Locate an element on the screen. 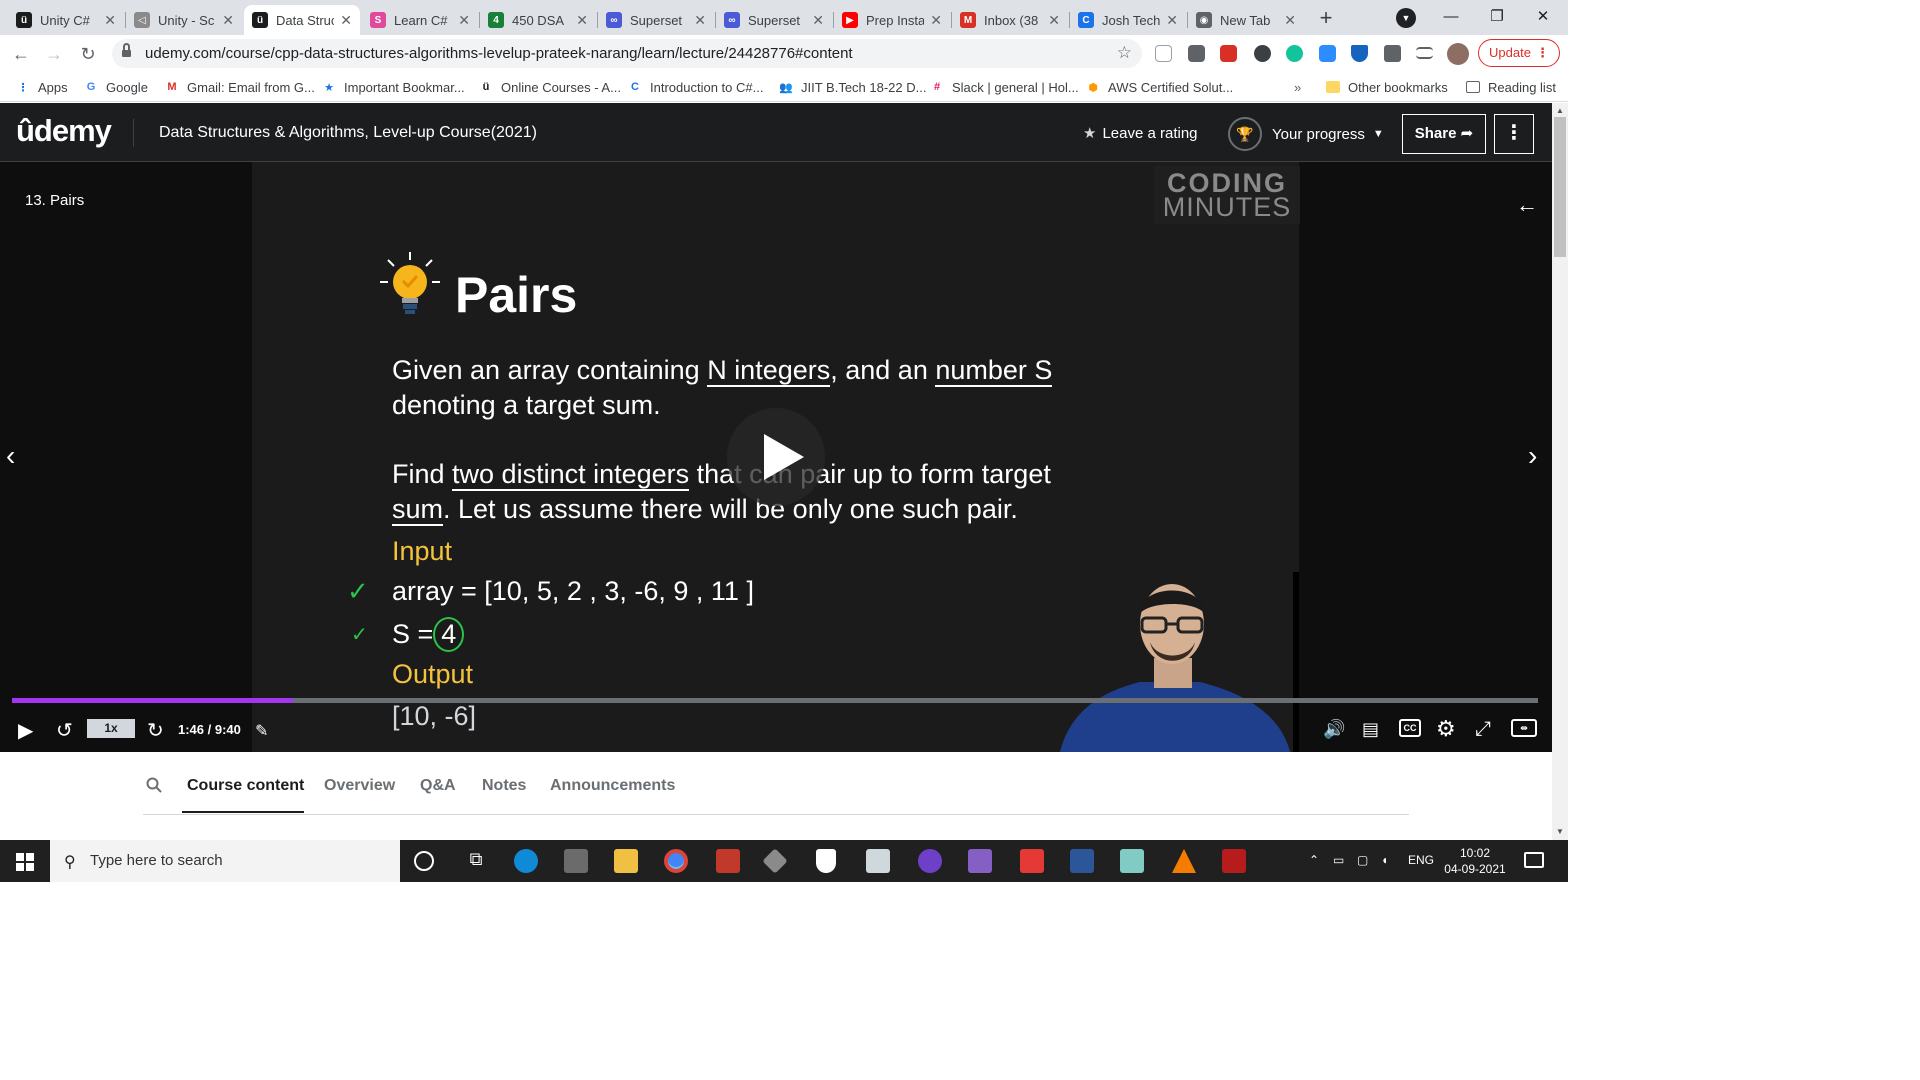 Image resolution: width=1920 pixels, height=1080 pixels. language-indicator: ENG is located at coordinates (1421, 860).